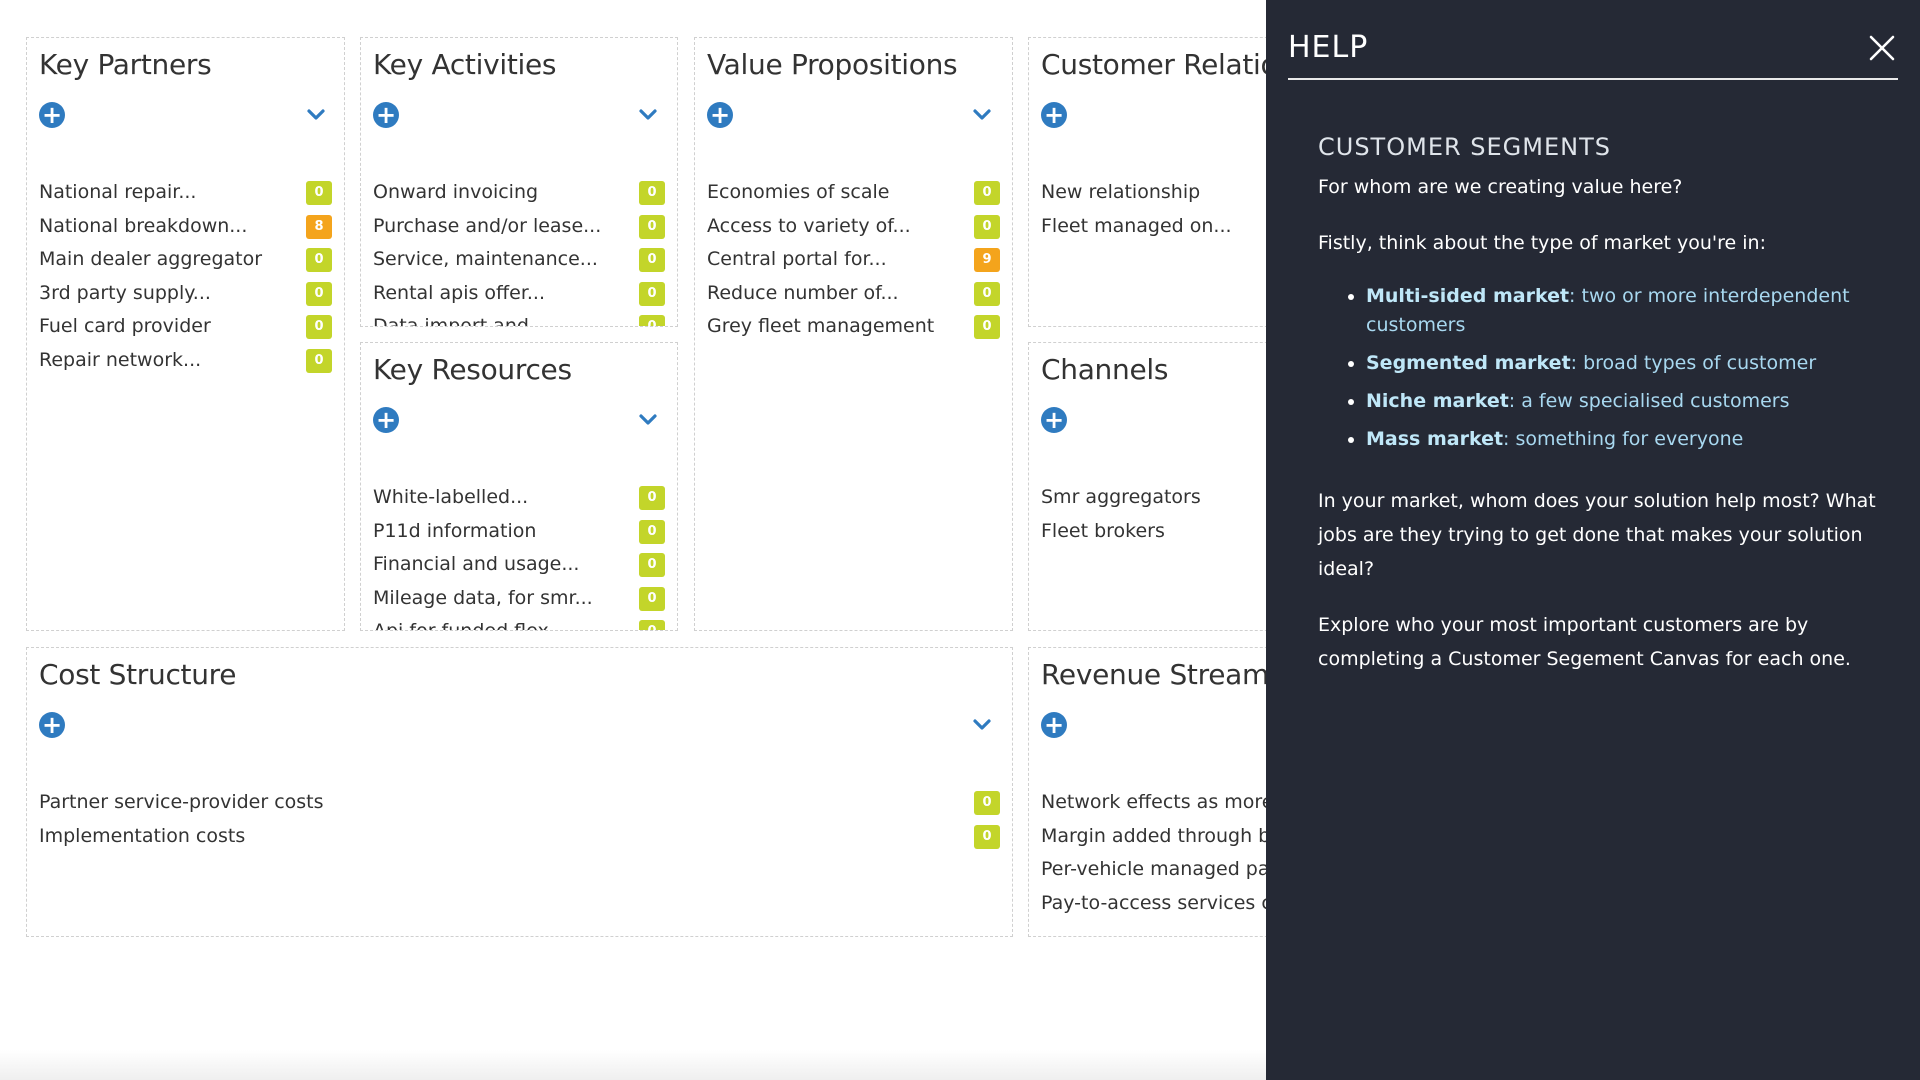 The width and height of the screenshot is (1920, 1080). Describe the element at coordinates (1153, 869) in the screenshot. I see `item-text: Per-vehicle managed pa` at that location.